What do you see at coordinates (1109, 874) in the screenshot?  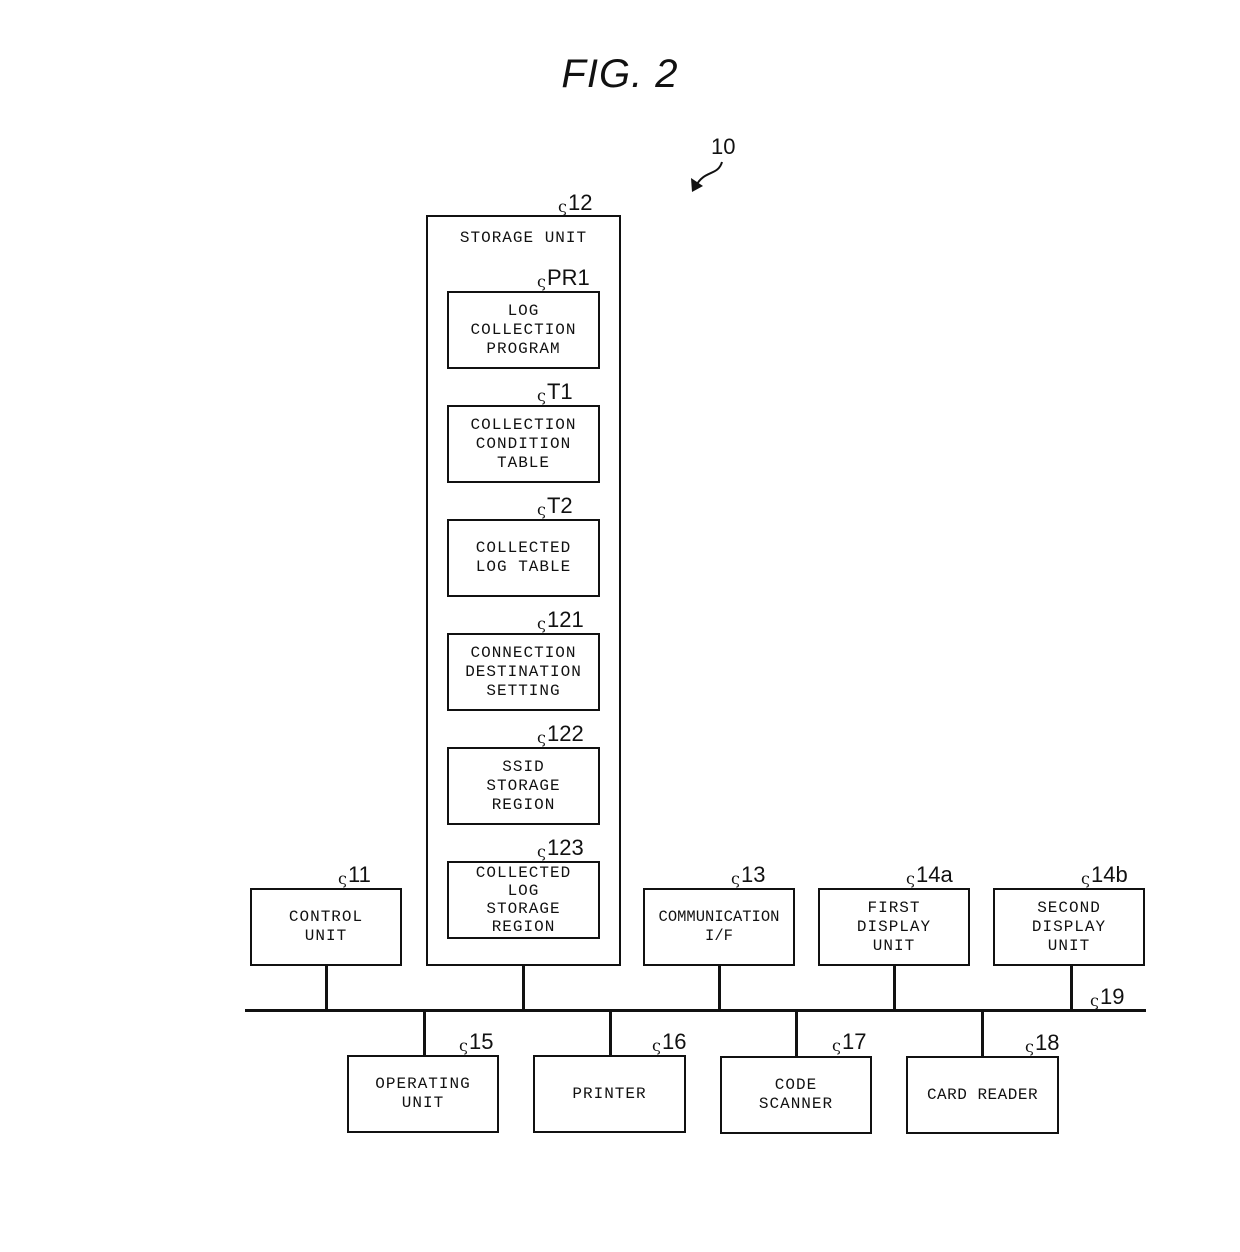 I see `ref-number: 14b` at bounding box center [1109, 874].